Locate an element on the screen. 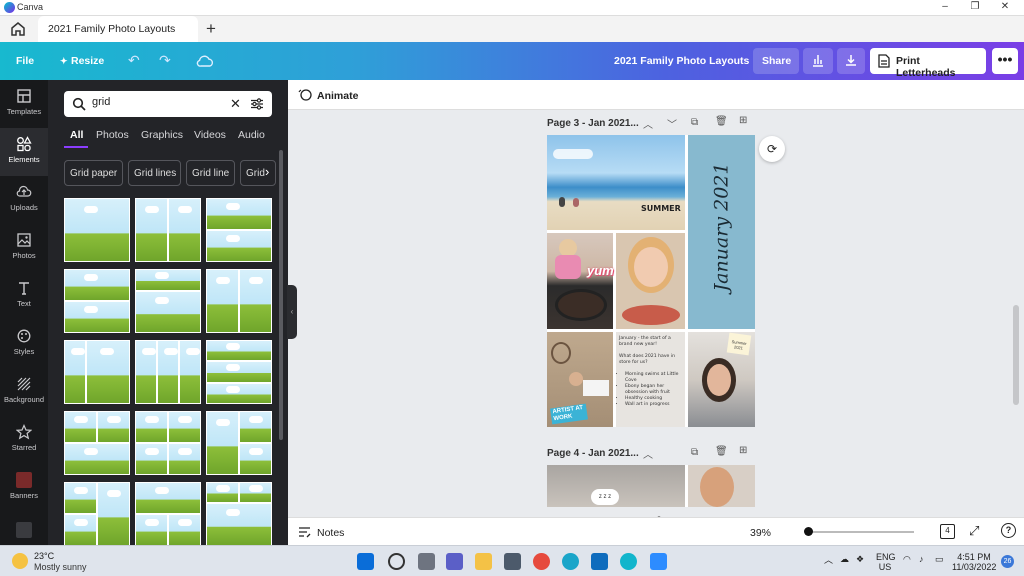 Image resolution: width=1024 pixels, height=576 pixels. chip-grid-paper: Grid paper is located at coordinates (93, 173).